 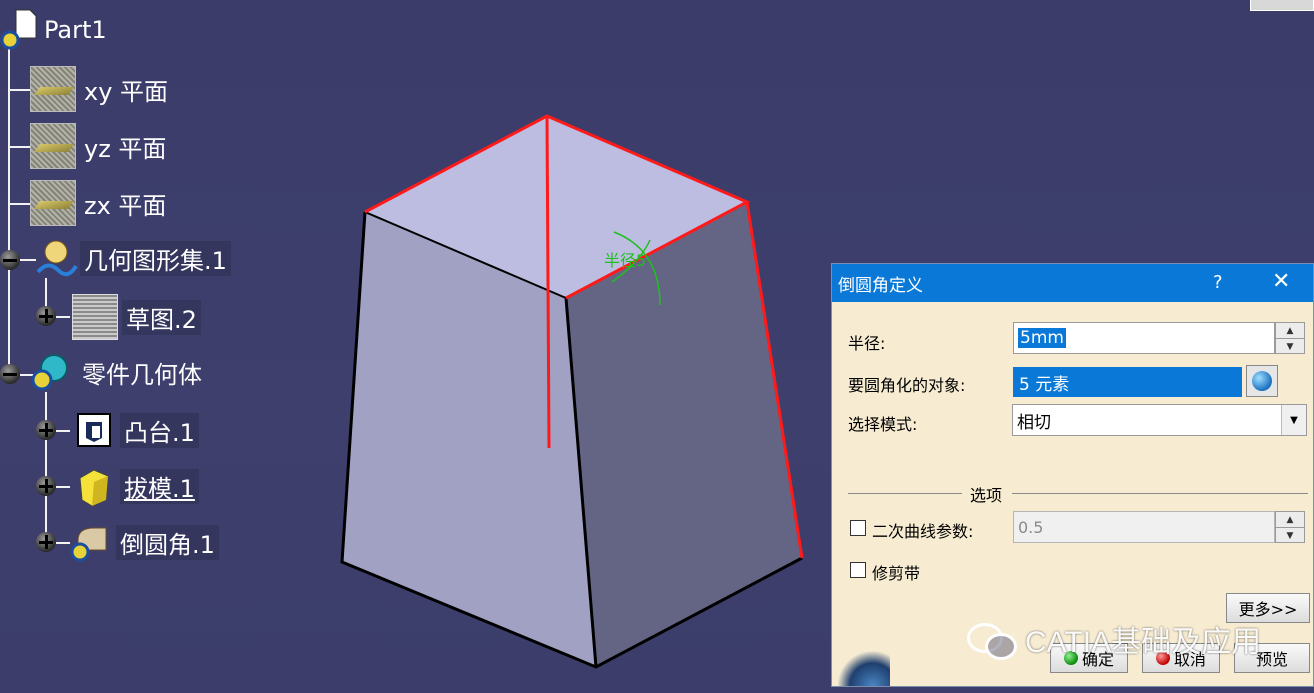 I want to click on conic-parameter-input: 0.5, so click(x=1144, y=527).